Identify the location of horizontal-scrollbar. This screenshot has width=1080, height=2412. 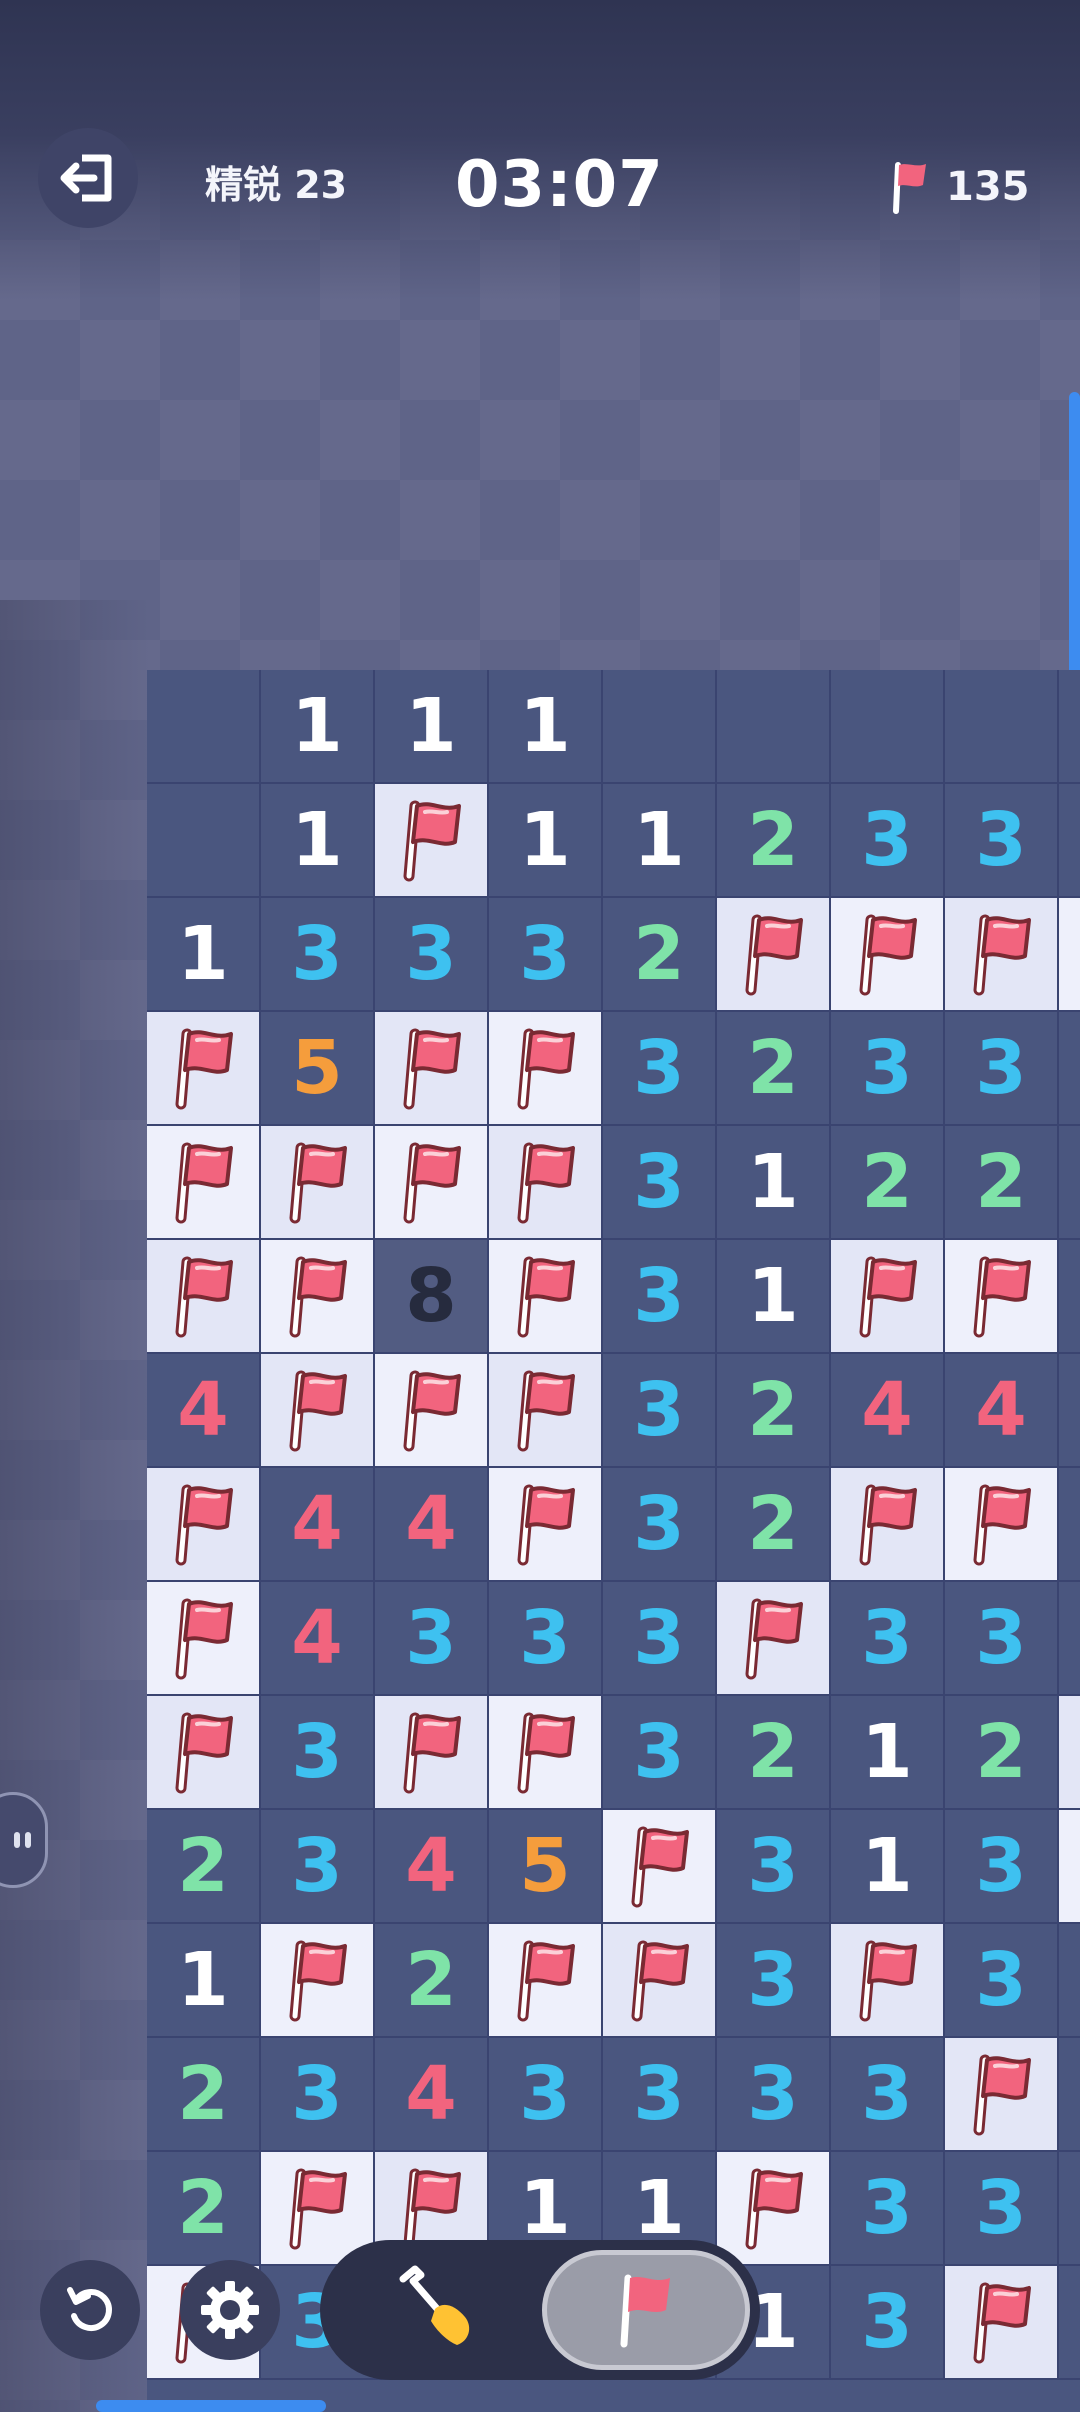
(211, 2406).